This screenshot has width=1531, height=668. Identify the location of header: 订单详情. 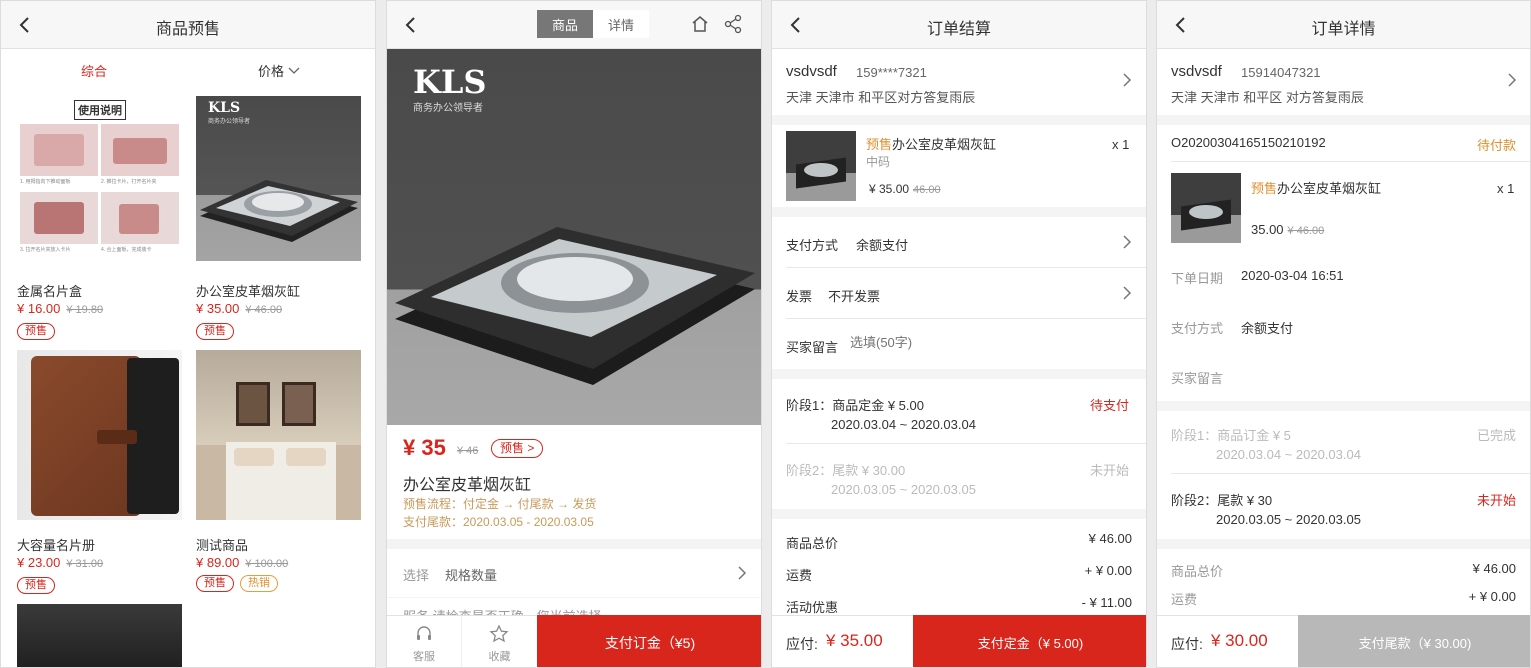
(1343, 25).